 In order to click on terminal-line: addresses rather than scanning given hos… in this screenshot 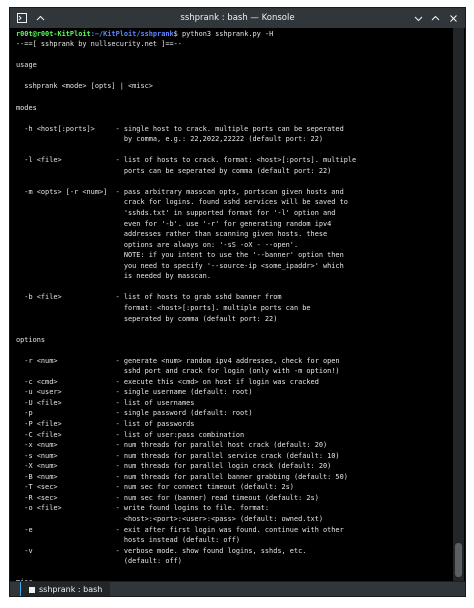, I will do `click(172, 234)`.